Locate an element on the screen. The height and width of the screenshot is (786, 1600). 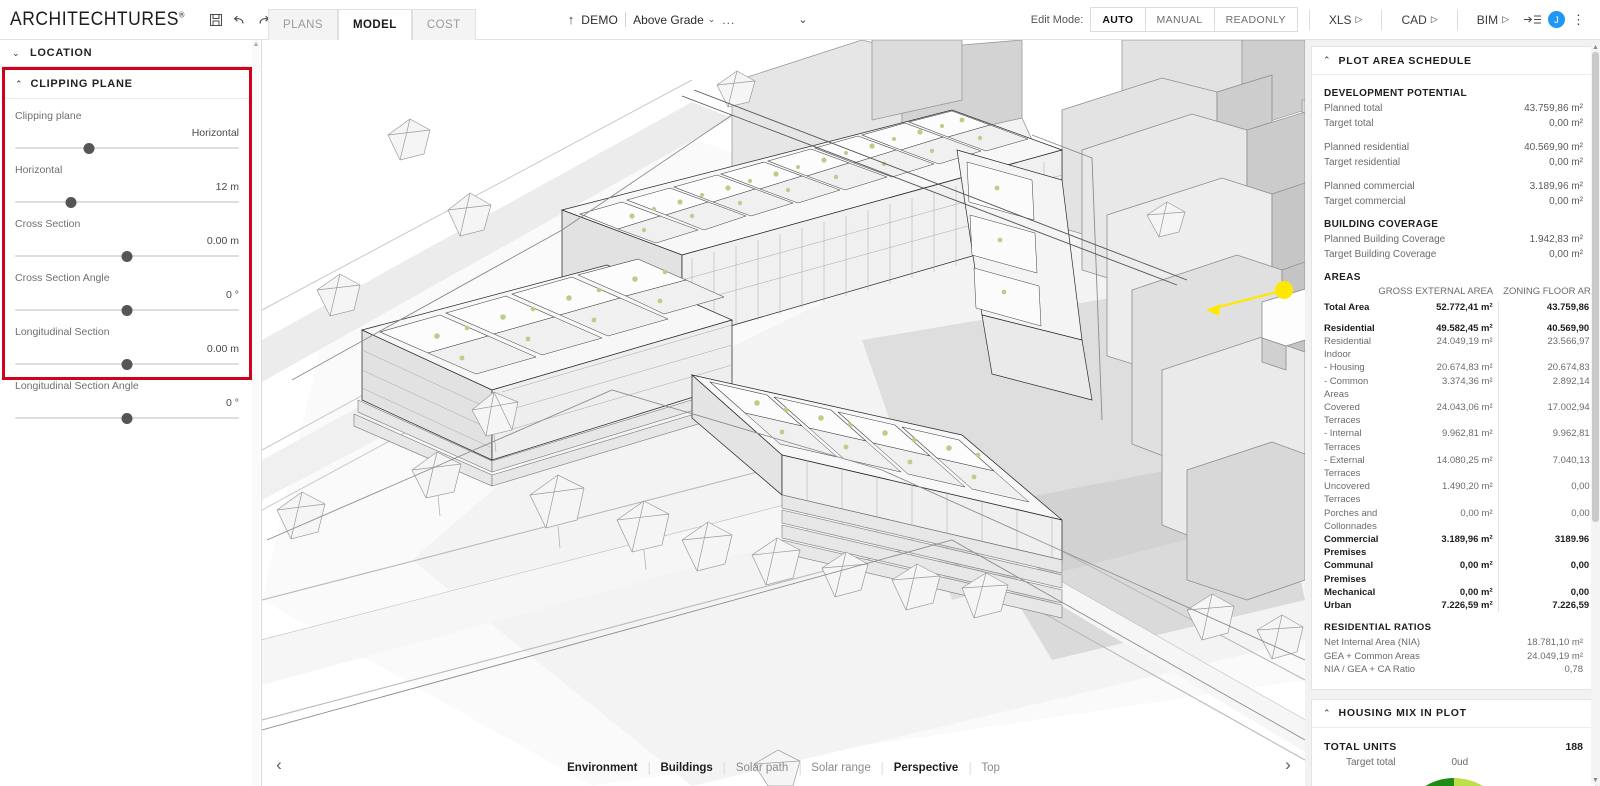
viewport-prev-button: ‹ is located at coordinates (279, 765).